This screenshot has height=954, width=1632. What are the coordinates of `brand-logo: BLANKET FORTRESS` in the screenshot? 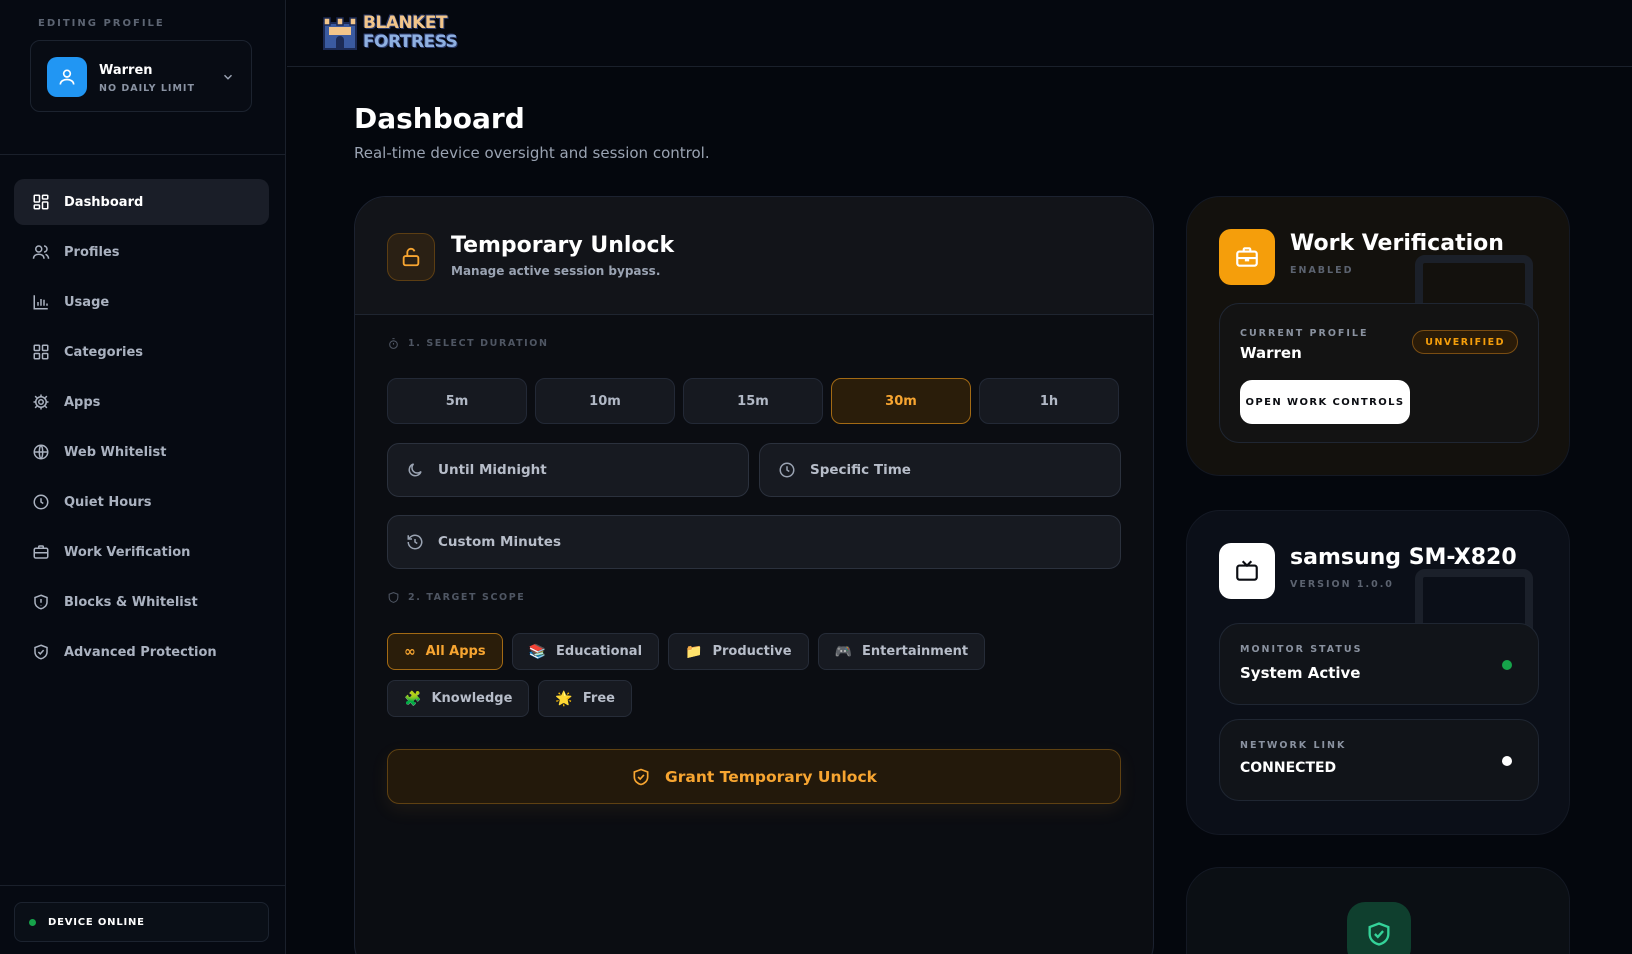 It's located at (389, 32).